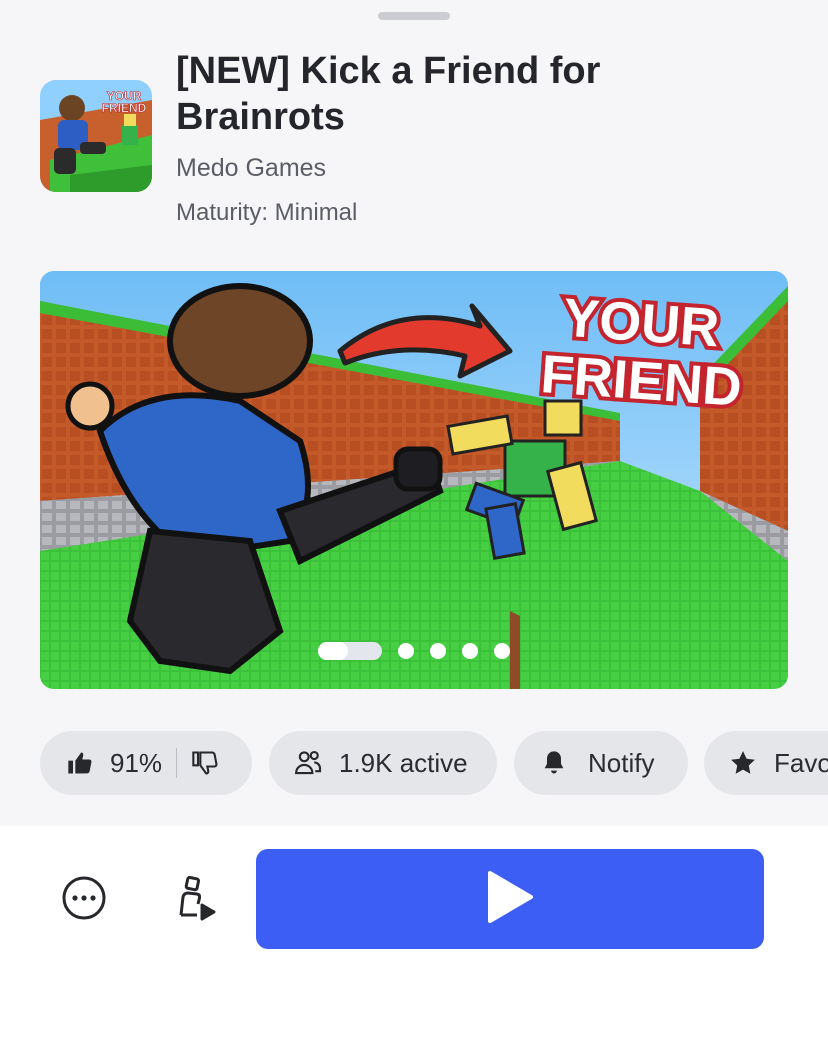 The image size is (828, 1037). Describe the element at coordinates (414, 16) in the screenshot. I see `sheet-grabber` at that location.